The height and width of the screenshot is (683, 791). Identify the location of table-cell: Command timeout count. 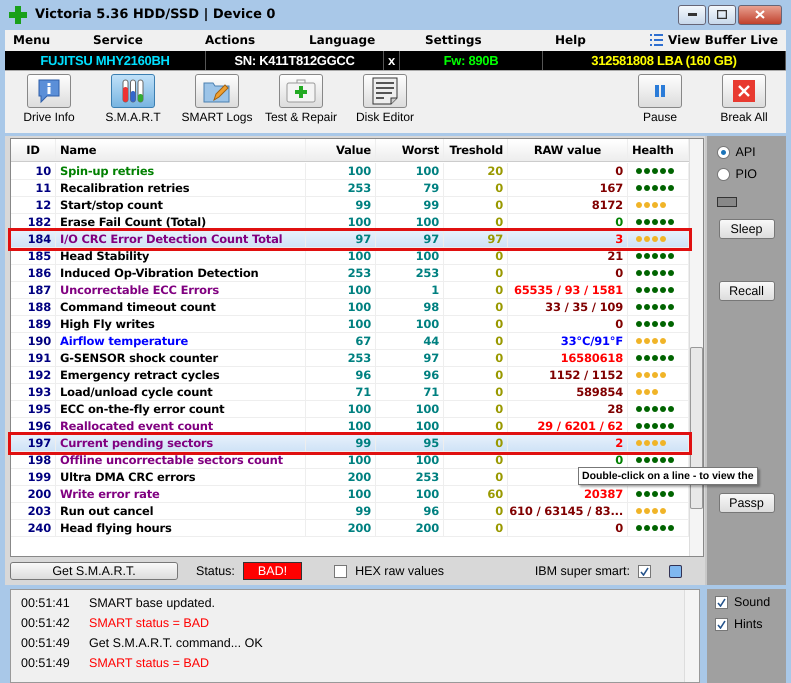
(181, 307).